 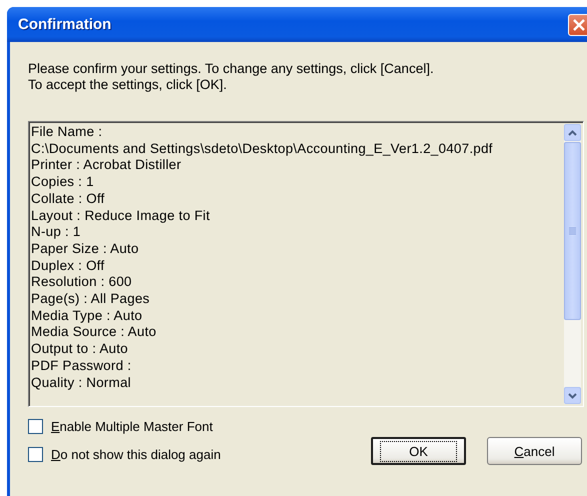 I want to click on list-item: Printer : Acrobat Distiller, so click(x=106, y=165).